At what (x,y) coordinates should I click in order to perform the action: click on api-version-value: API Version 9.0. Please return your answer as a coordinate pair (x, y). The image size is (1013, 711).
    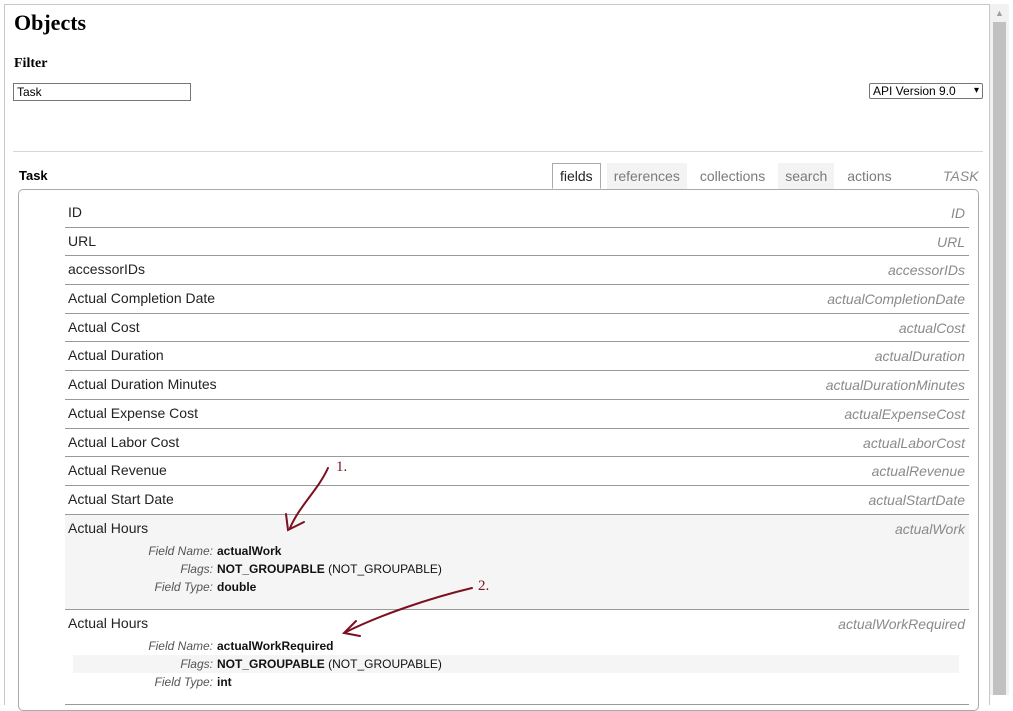
    Looking at the image, I should click on (914, 91).